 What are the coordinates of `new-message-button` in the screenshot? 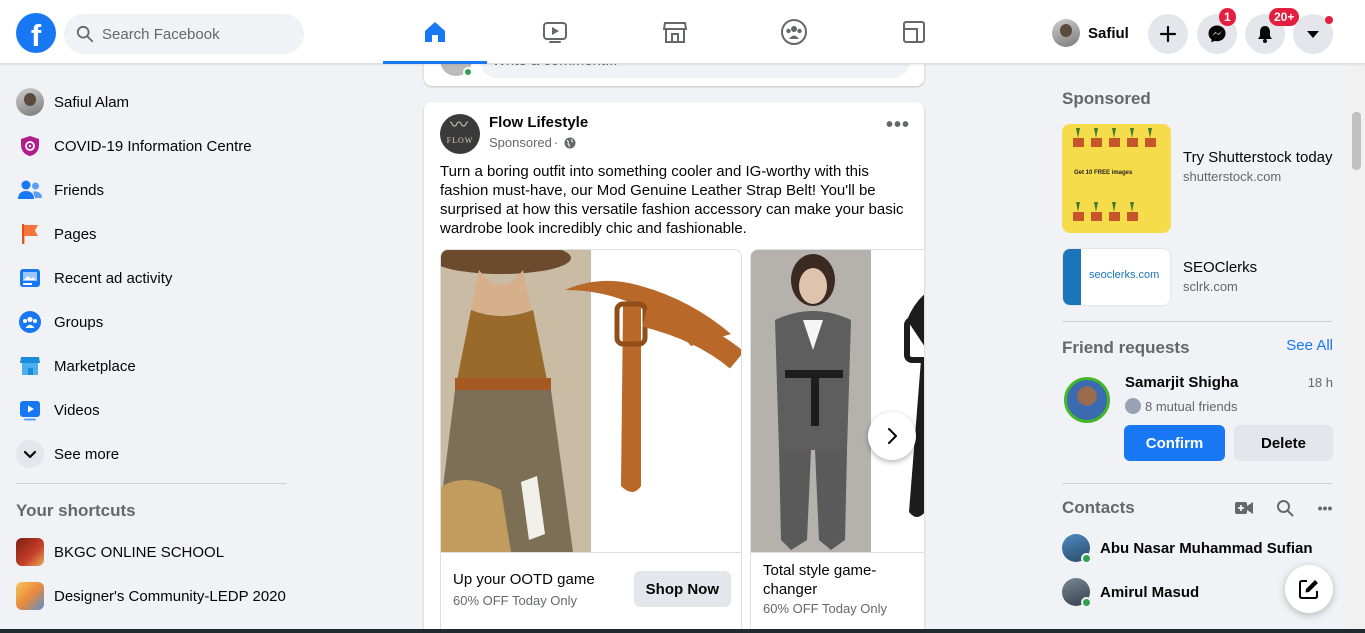 It's located at (1309, 589).